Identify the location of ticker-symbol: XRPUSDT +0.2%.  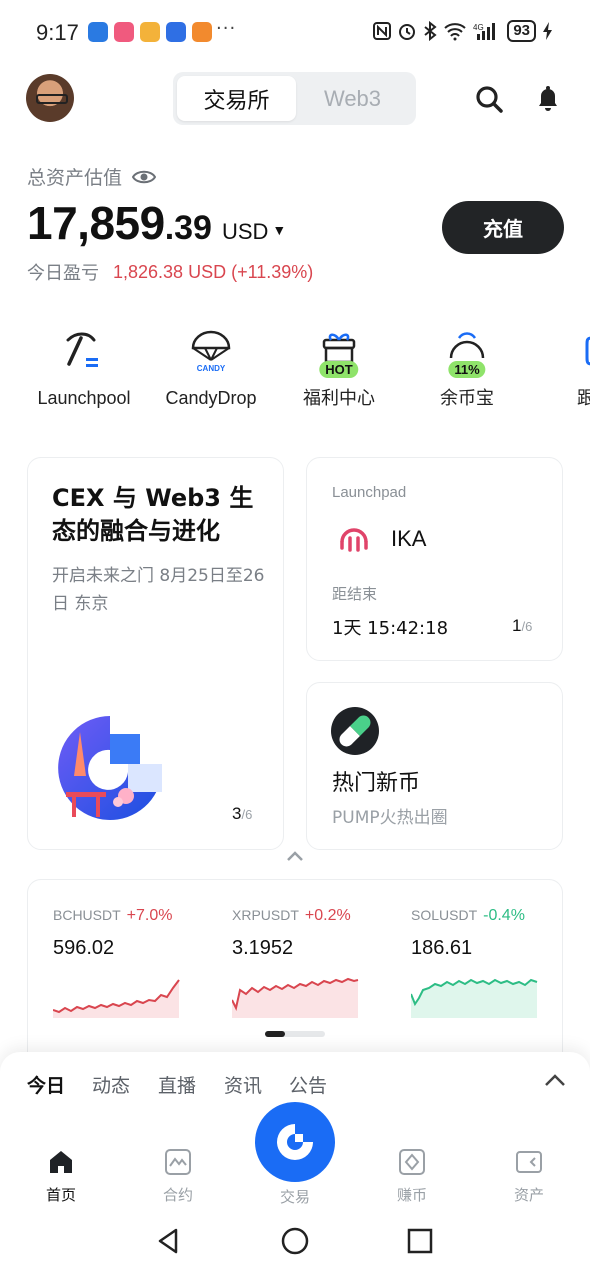
(291, 916).